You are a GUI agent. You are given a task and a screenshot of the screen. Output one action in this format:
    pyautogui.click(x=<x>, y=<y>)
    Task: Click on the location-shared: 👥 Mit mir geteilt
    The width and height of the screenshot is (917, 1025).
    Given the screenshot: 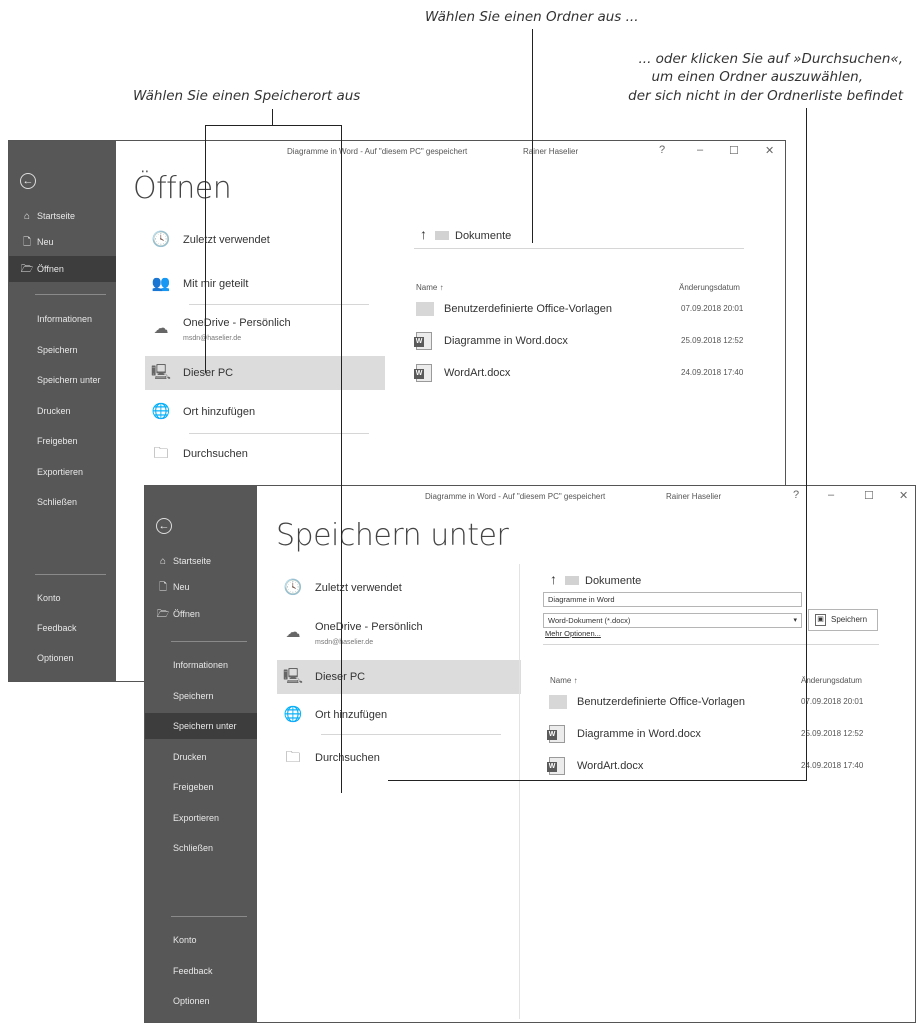 What is the action you would take?
    pyautogui.click(x=263, y=284)
    